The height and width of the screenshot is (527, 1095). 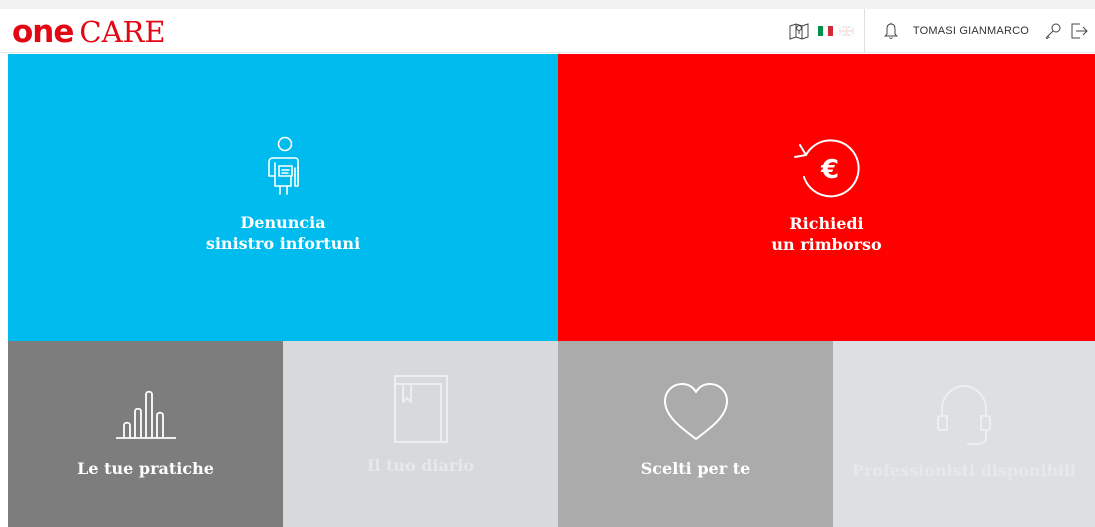 What do you see at coordinates (825, 31) in the screenshot?
I see `flag-it-icon` at bounding box center [825, 31].